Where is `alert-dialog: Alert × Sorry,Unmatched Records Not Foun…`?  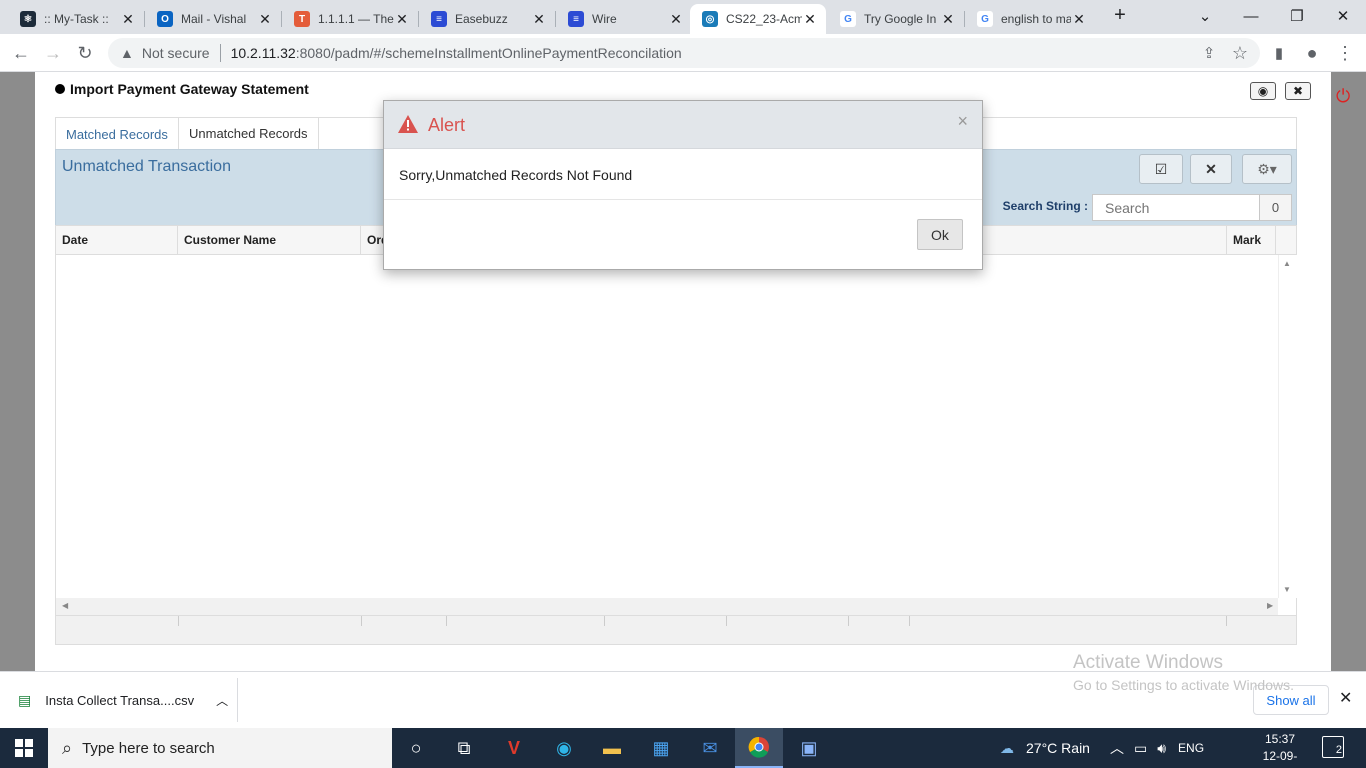 alert-dialog: Alert × Sorry,Unmatched Records Not Foun… is located at coordinates (683, 185).